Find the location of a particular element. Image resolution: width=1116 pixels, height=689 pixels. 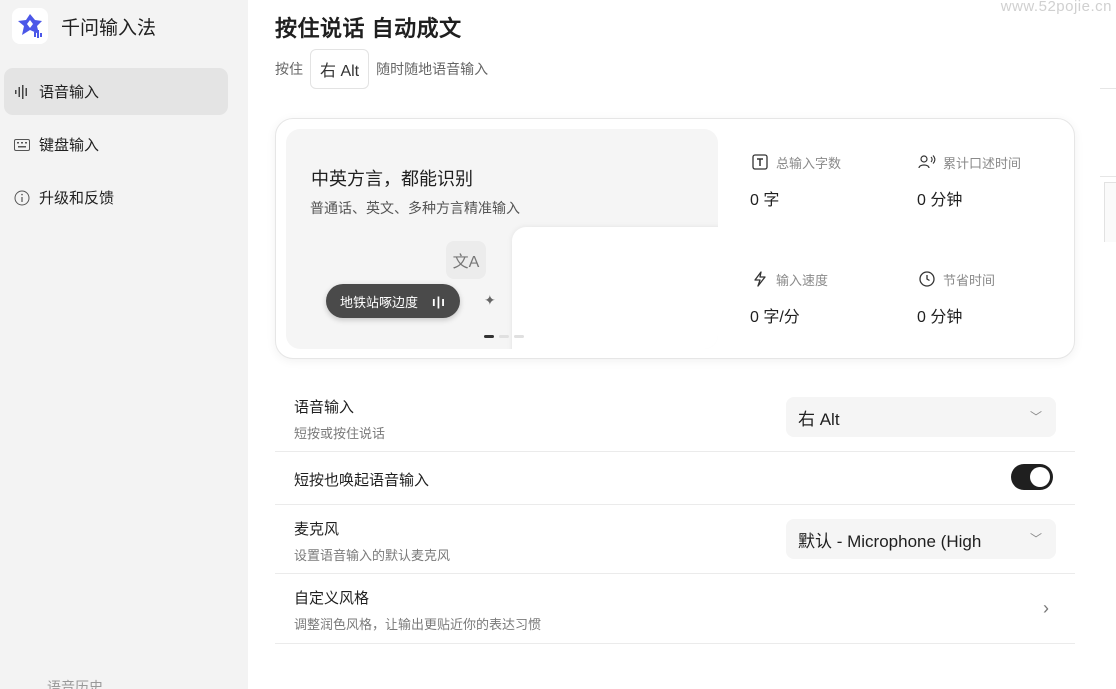

section-heading-history: 语音历史 is located at coordinates (75, 684).